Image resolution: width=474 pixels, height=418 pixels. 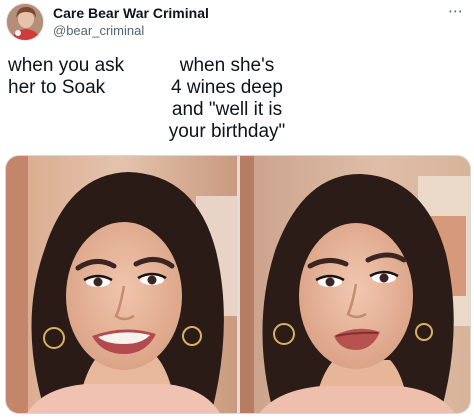 What do you see at coordinates (66, 76) in the screenshot?
I see `caption-left: when you ask her to Soak` at bounding box center [66, 76].